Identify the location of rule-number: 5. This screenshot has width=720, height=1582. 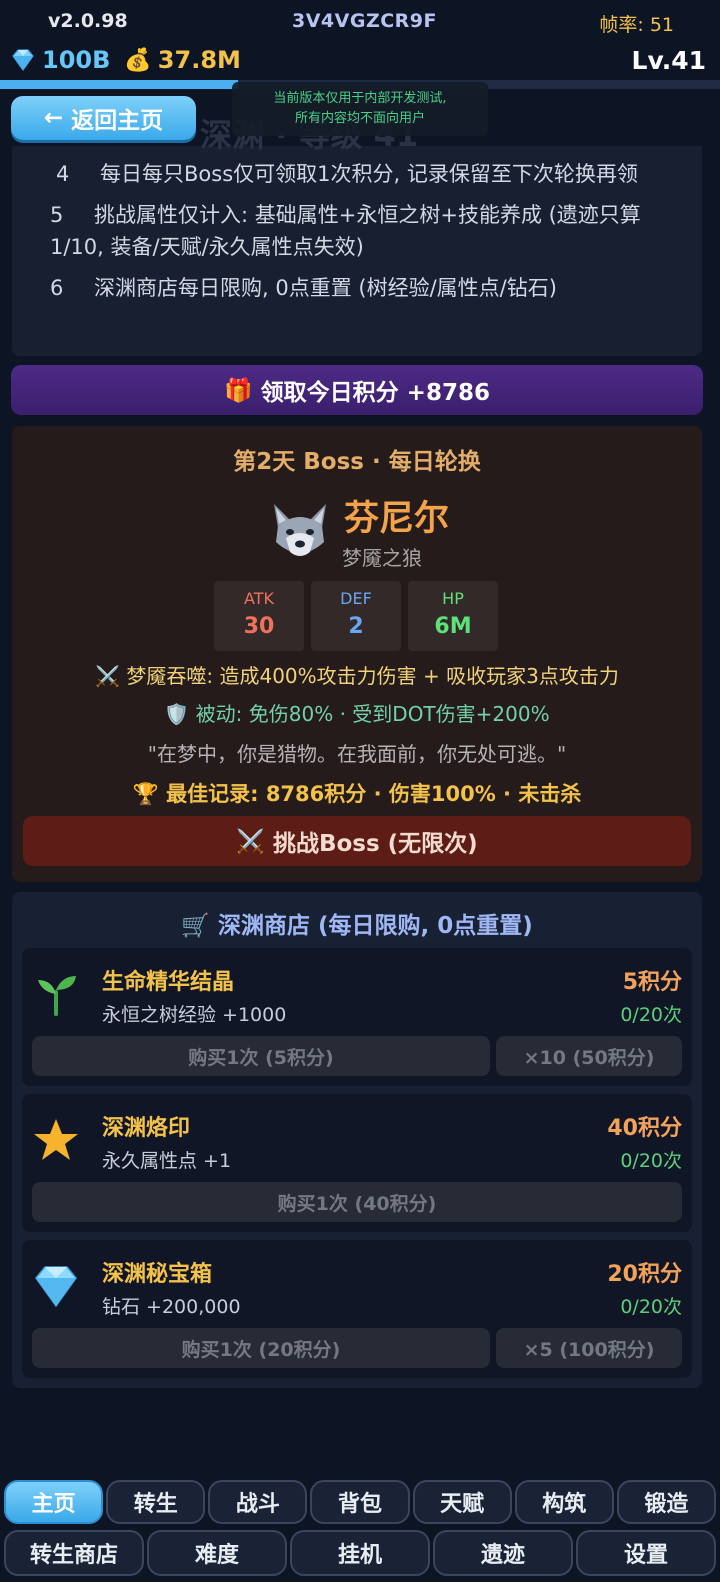
(57, 215).